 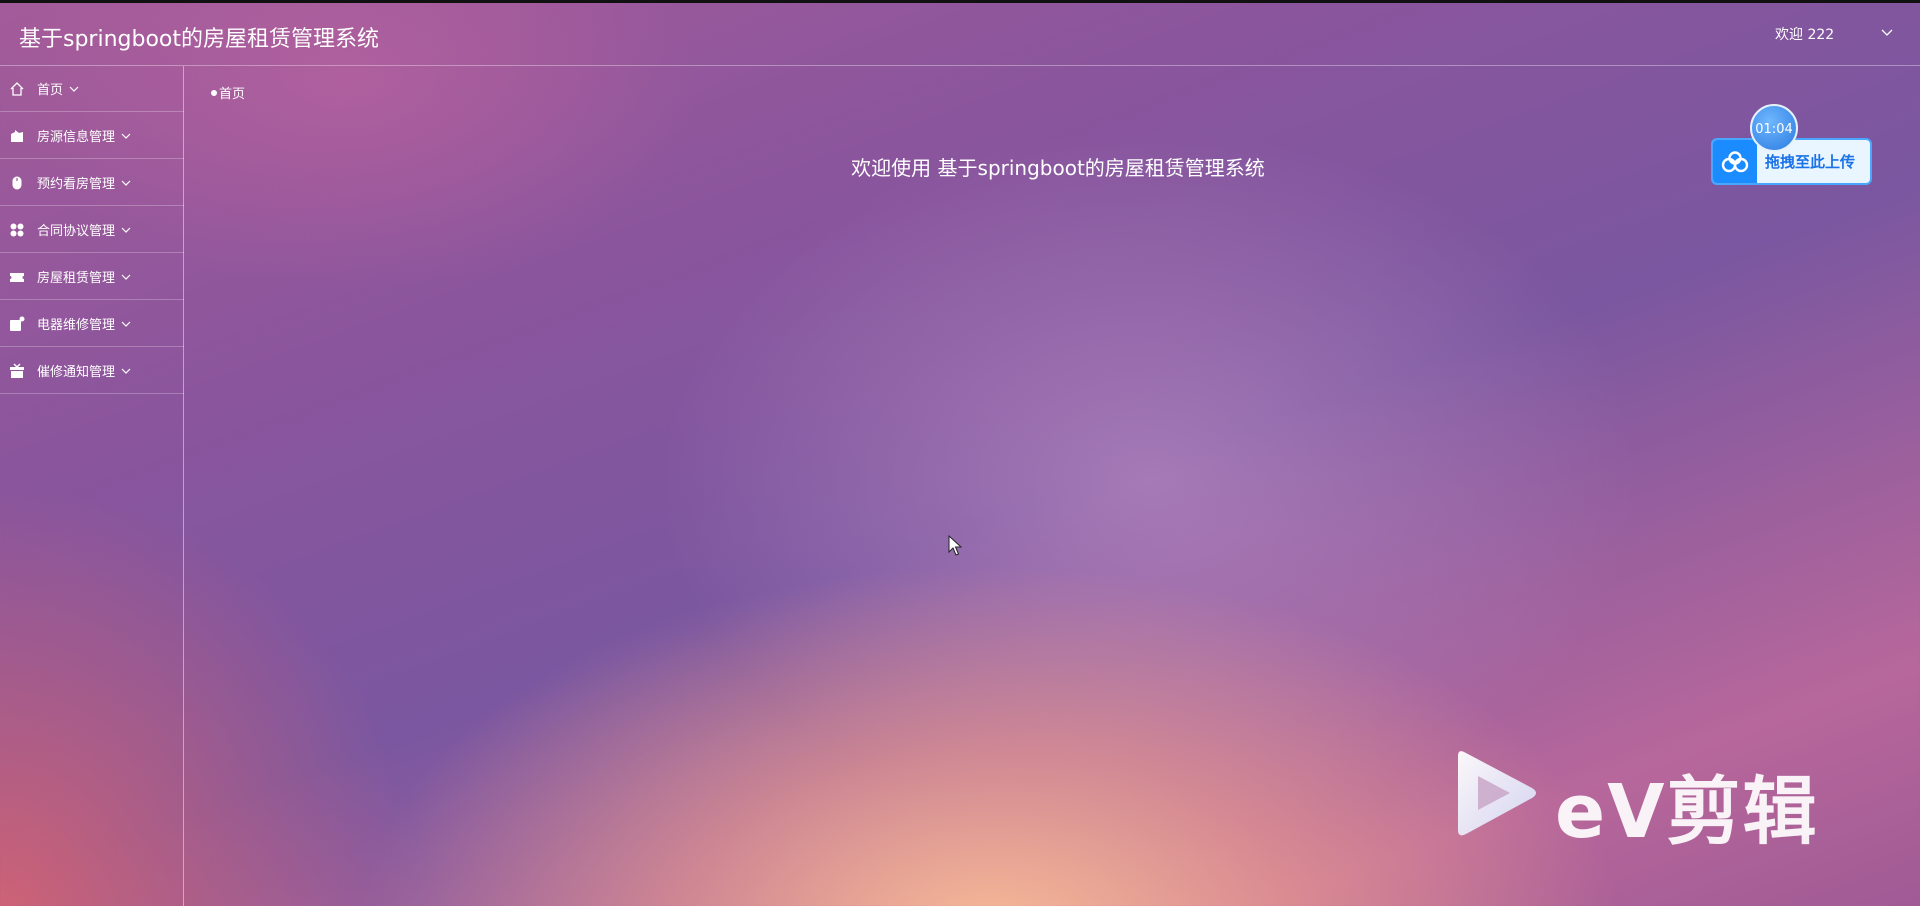 What do you see at coordinates (1810, 162) in the screenshot?
I see `upload-label: 拖拽至此上传` at bounding box center [1810, 162].